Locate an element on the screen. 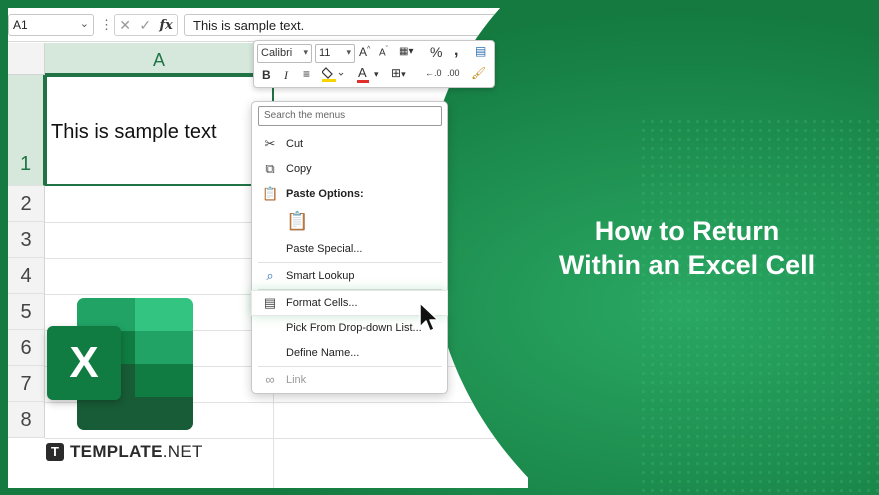 Image resolution: width=879 pixels, height=495 pixels. formula-bar: A1 ⌄ ⋮ ✕ ✓ fx This is sample text. is located at coordinates (268, 25).